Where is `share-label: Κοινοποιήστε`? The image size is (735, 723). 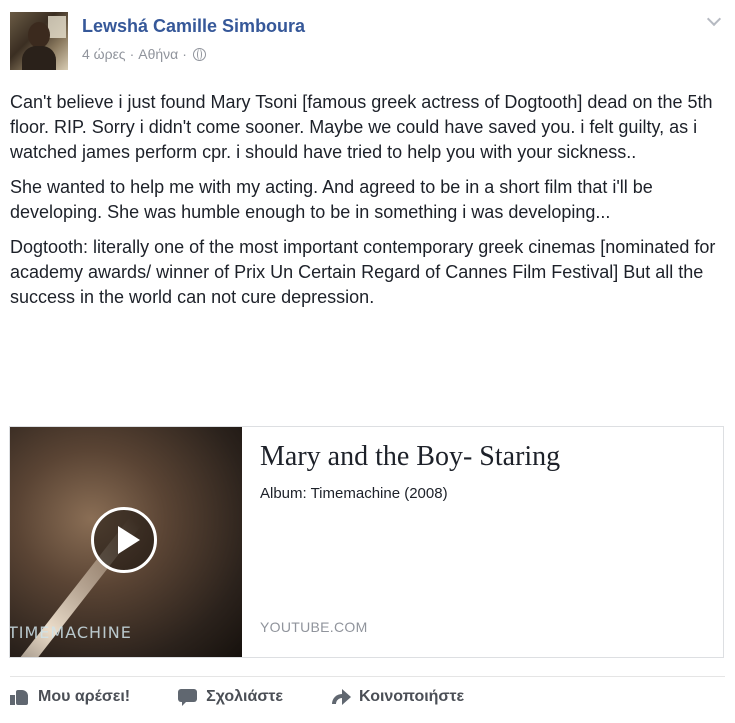 share-label: Κοινοποιήστε is located at coordinates (412, 696).